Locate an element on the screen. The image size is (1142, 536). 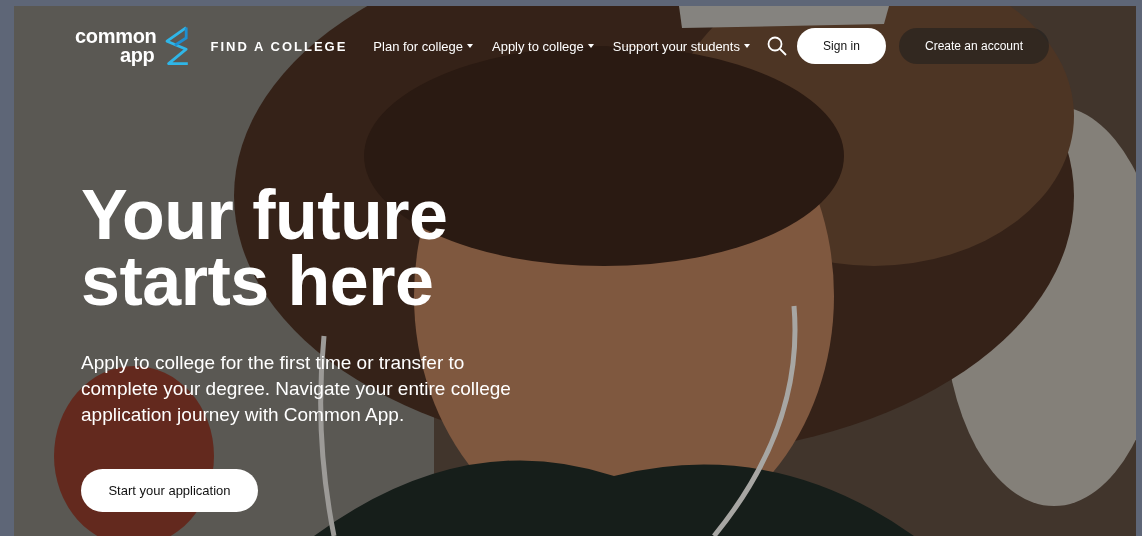
nav-menu-link: Apply to college is located at coordinates (543, 46).